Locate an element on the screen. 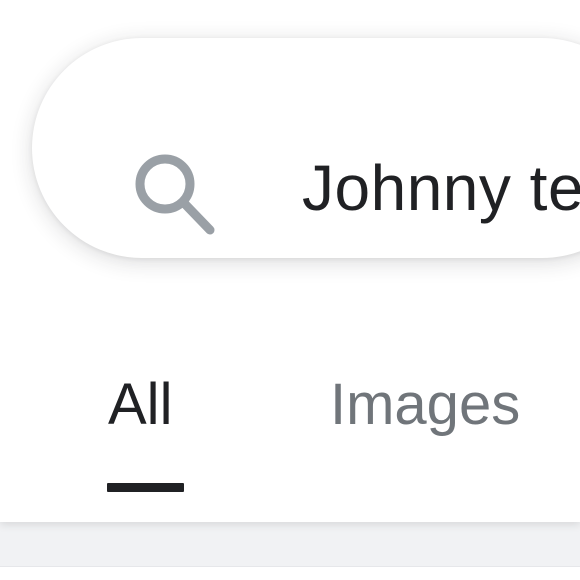 Image resolution: width=580 pixels, height=580 pixels. search-input: Johnny tes is located at coordinates (441, 188).